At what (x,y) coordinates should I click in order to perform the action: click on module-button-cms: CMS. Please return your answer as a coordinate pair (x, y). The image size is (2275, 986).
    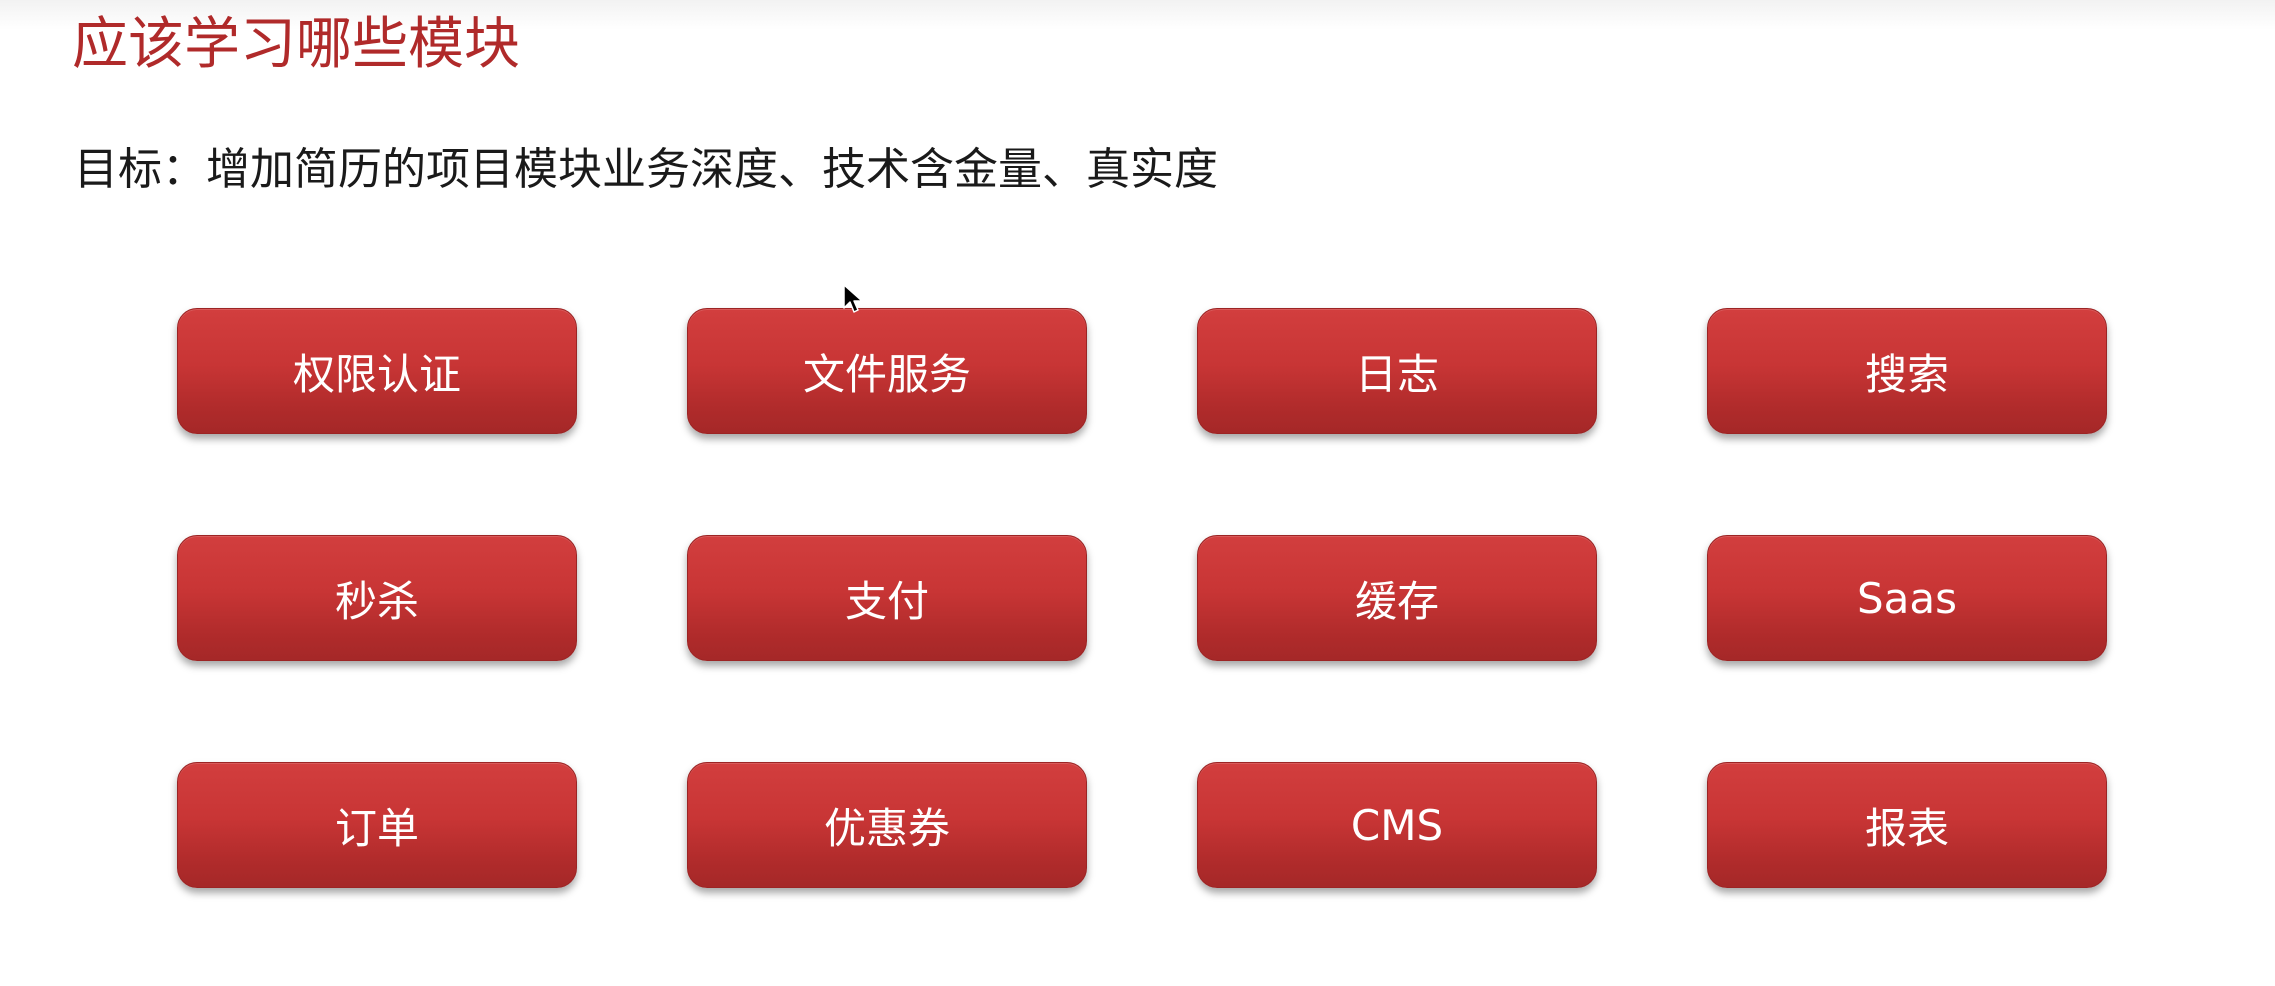
    Looking at the image, I should click on (1397, 825).